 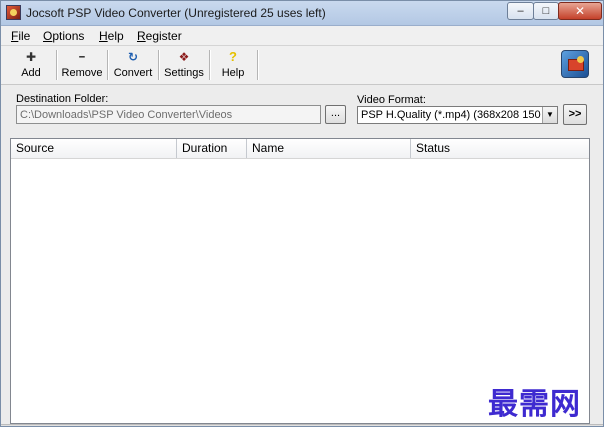 What do you see at coordinates (212, 148) in the screenshot?
I see `column-header-duration: Duration` at bounding box center [212, 148].